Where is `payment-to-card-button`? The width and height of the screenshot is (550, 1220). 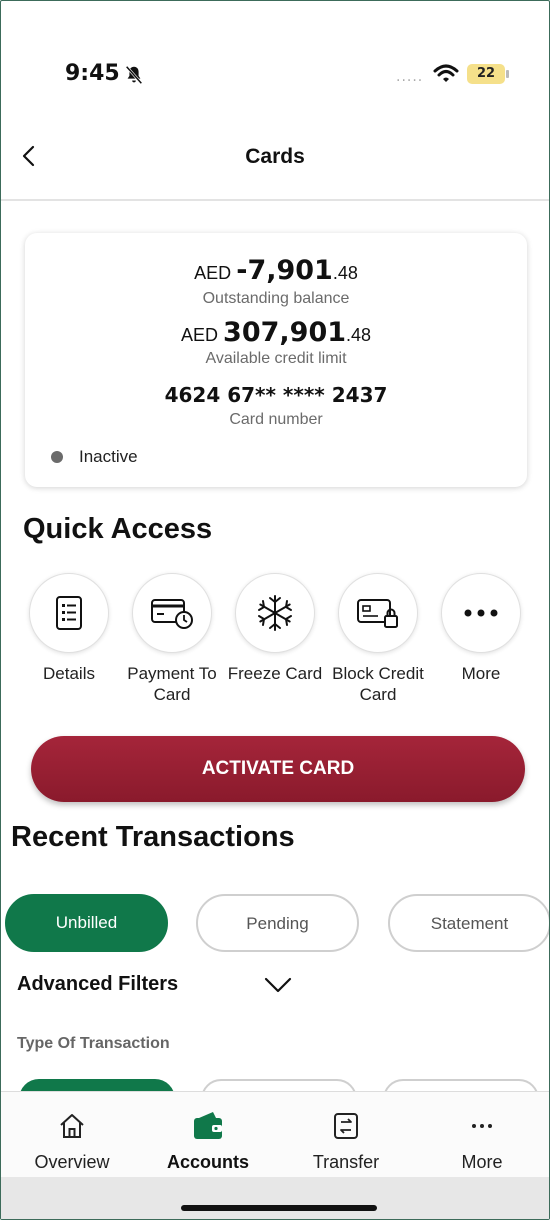 payment-to-card-button is located at coordinates (172, 613).